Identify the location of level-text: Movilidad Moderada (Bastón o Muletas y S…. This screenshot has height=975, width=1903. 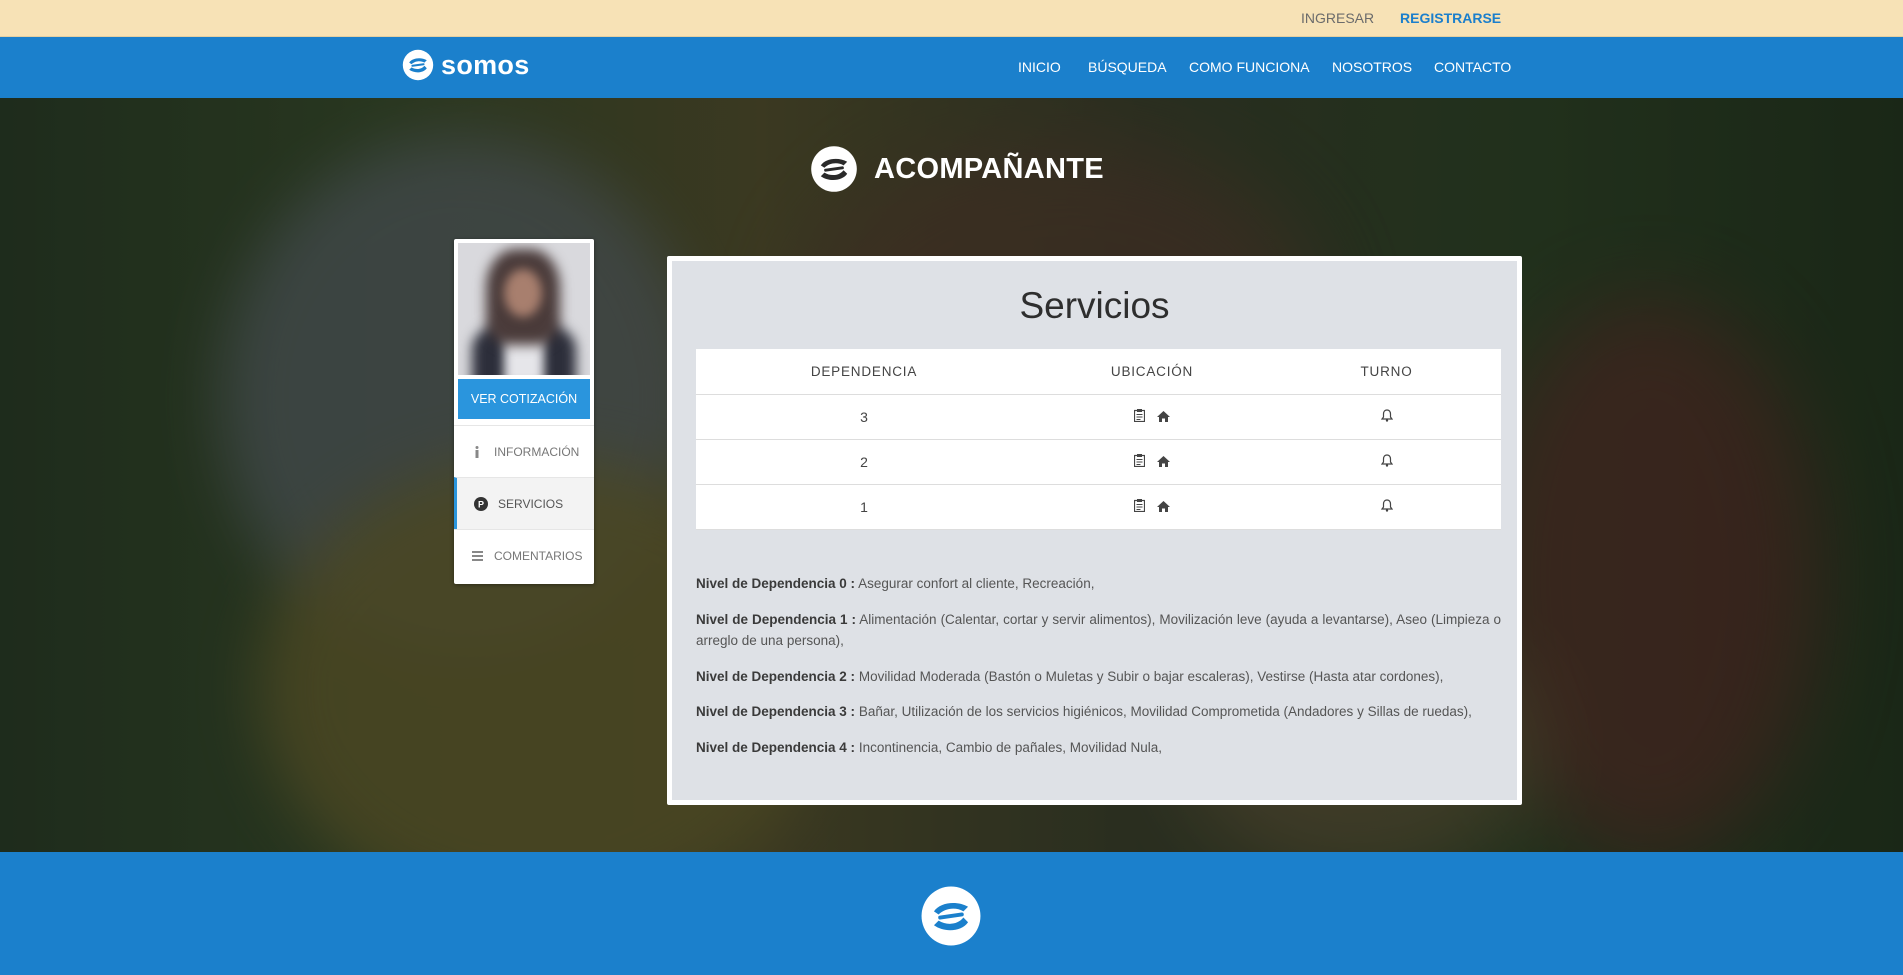
(1151, 676).